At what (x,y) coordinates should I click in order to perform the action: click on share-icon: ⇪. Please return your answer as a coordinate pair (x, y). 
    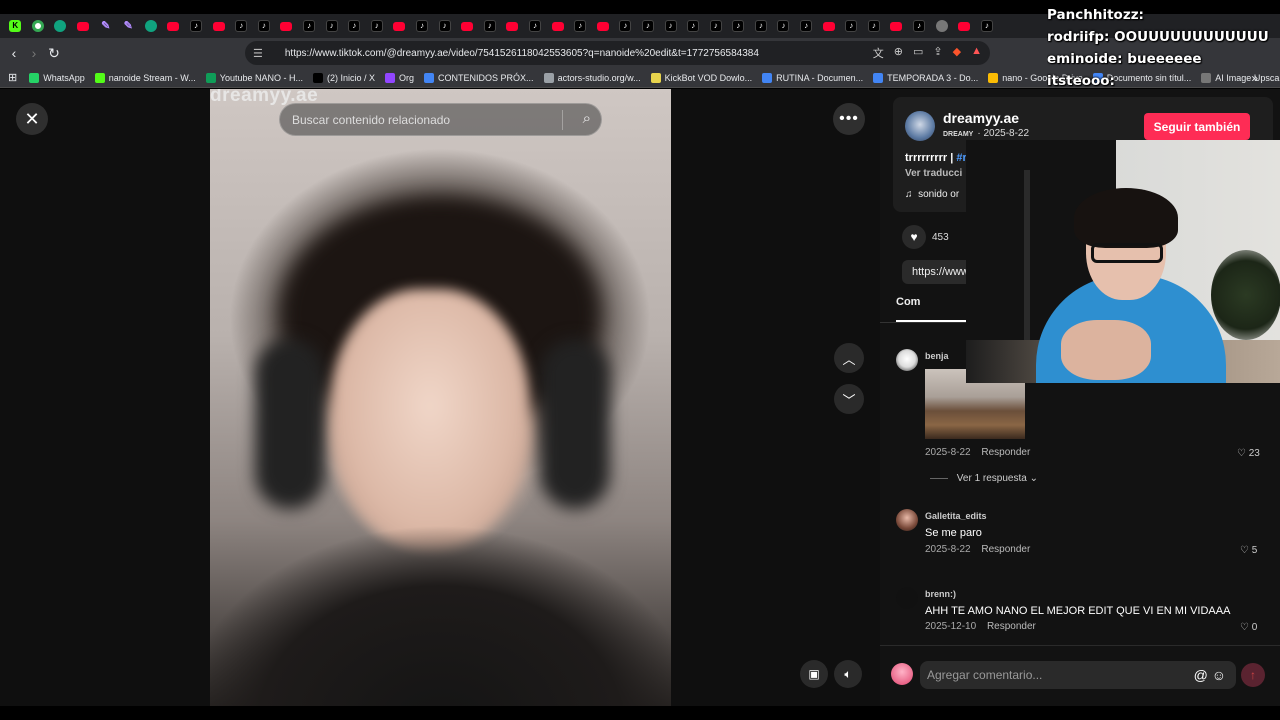
    Looking at the image, I should click on (937, 53).